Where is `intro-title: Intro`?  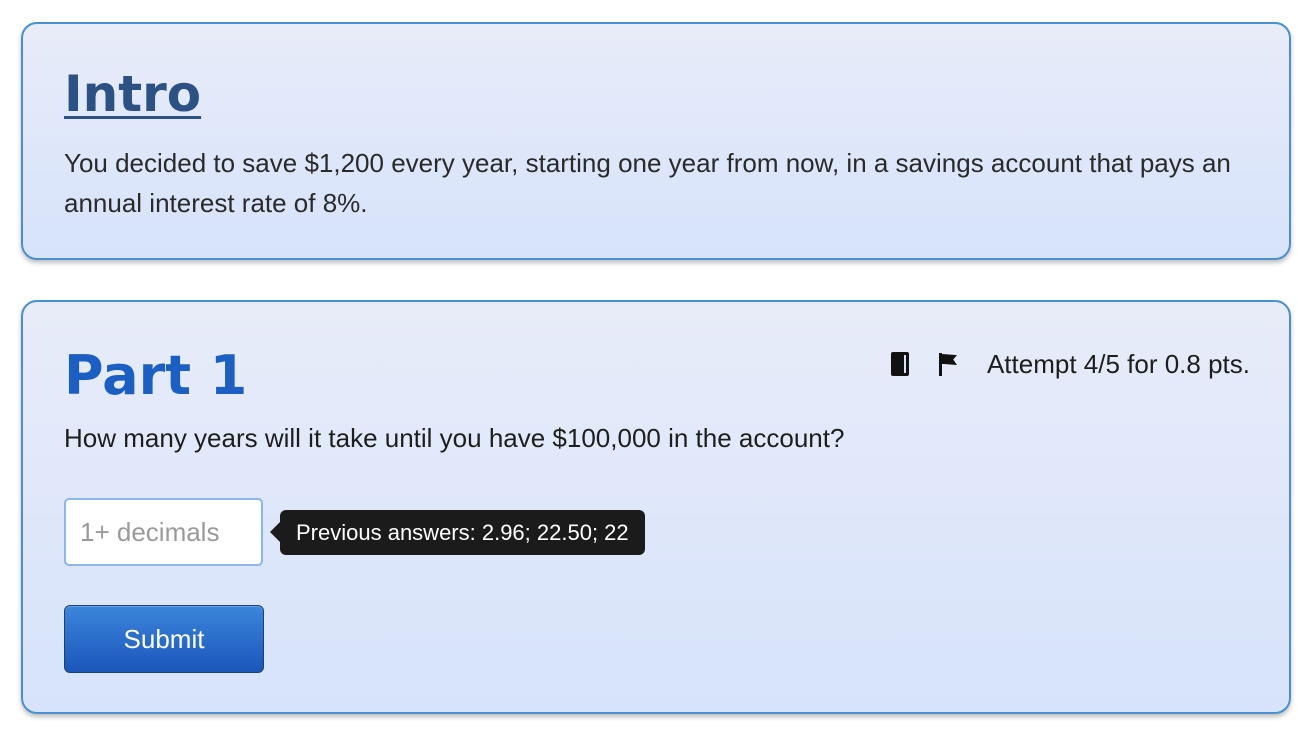 intro-title: Intro is located at coordinates (132, 94).